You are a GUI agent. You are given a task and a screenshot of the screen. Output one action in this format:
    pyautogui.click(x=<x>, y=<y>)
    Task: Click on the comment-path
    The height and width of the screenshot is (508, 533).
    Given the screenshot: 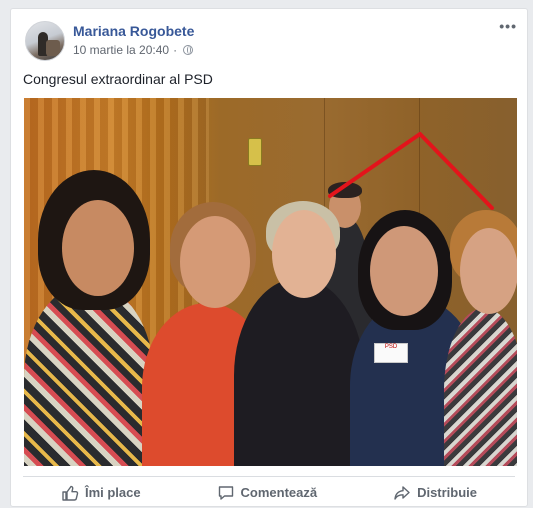 What is the action you would take?
    pyautogui.click(x=225, y=492)
    